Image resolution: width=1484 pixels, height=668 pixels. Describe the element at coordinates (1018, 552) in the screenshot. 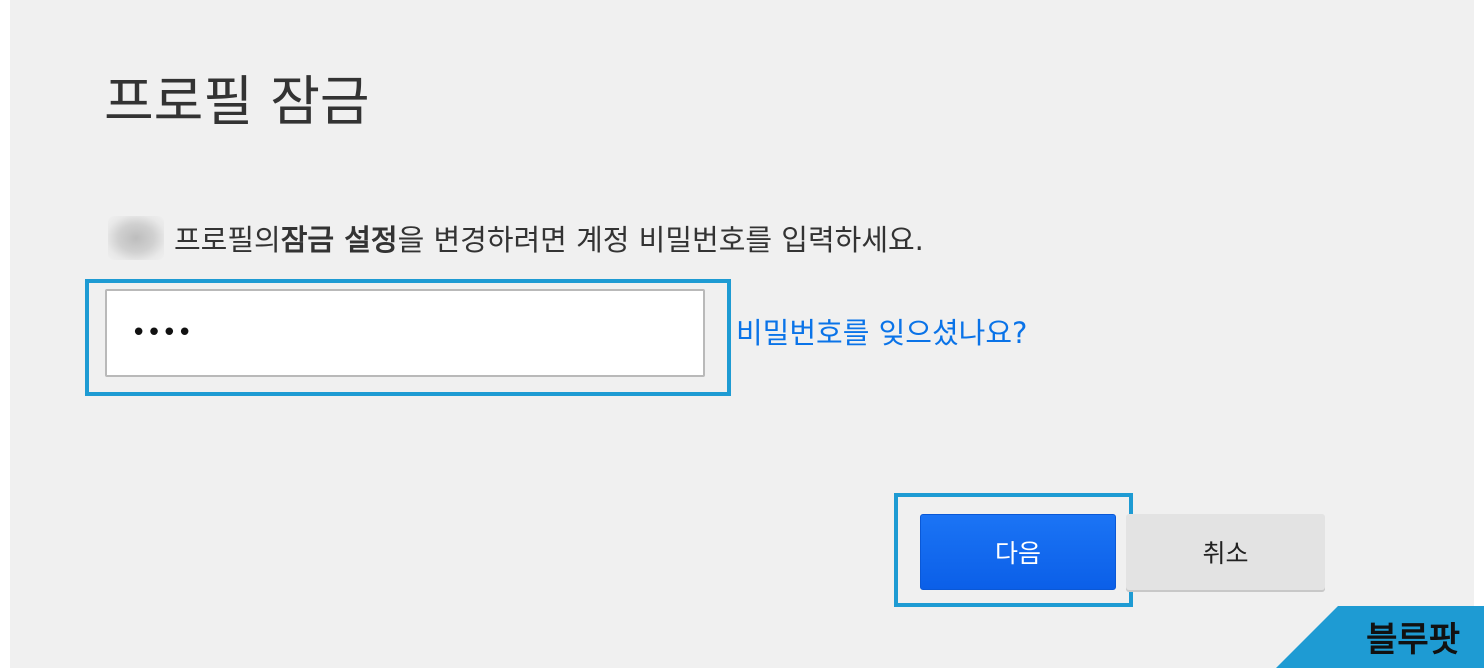

I see `next-button: 다음` at that location.